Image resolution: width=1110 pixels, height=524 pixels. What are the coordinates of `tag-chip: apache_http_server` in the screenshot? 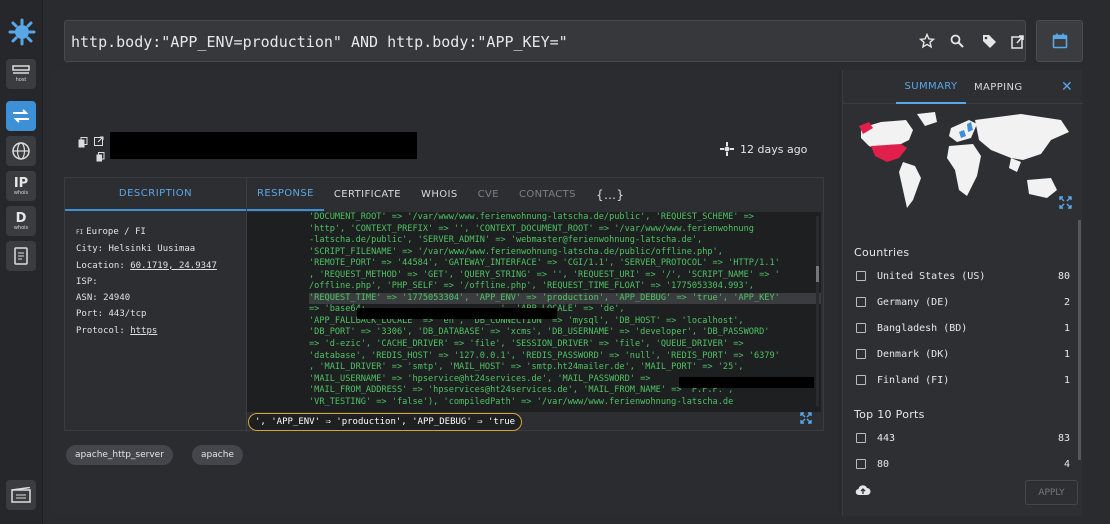 It's located at (119, 455).